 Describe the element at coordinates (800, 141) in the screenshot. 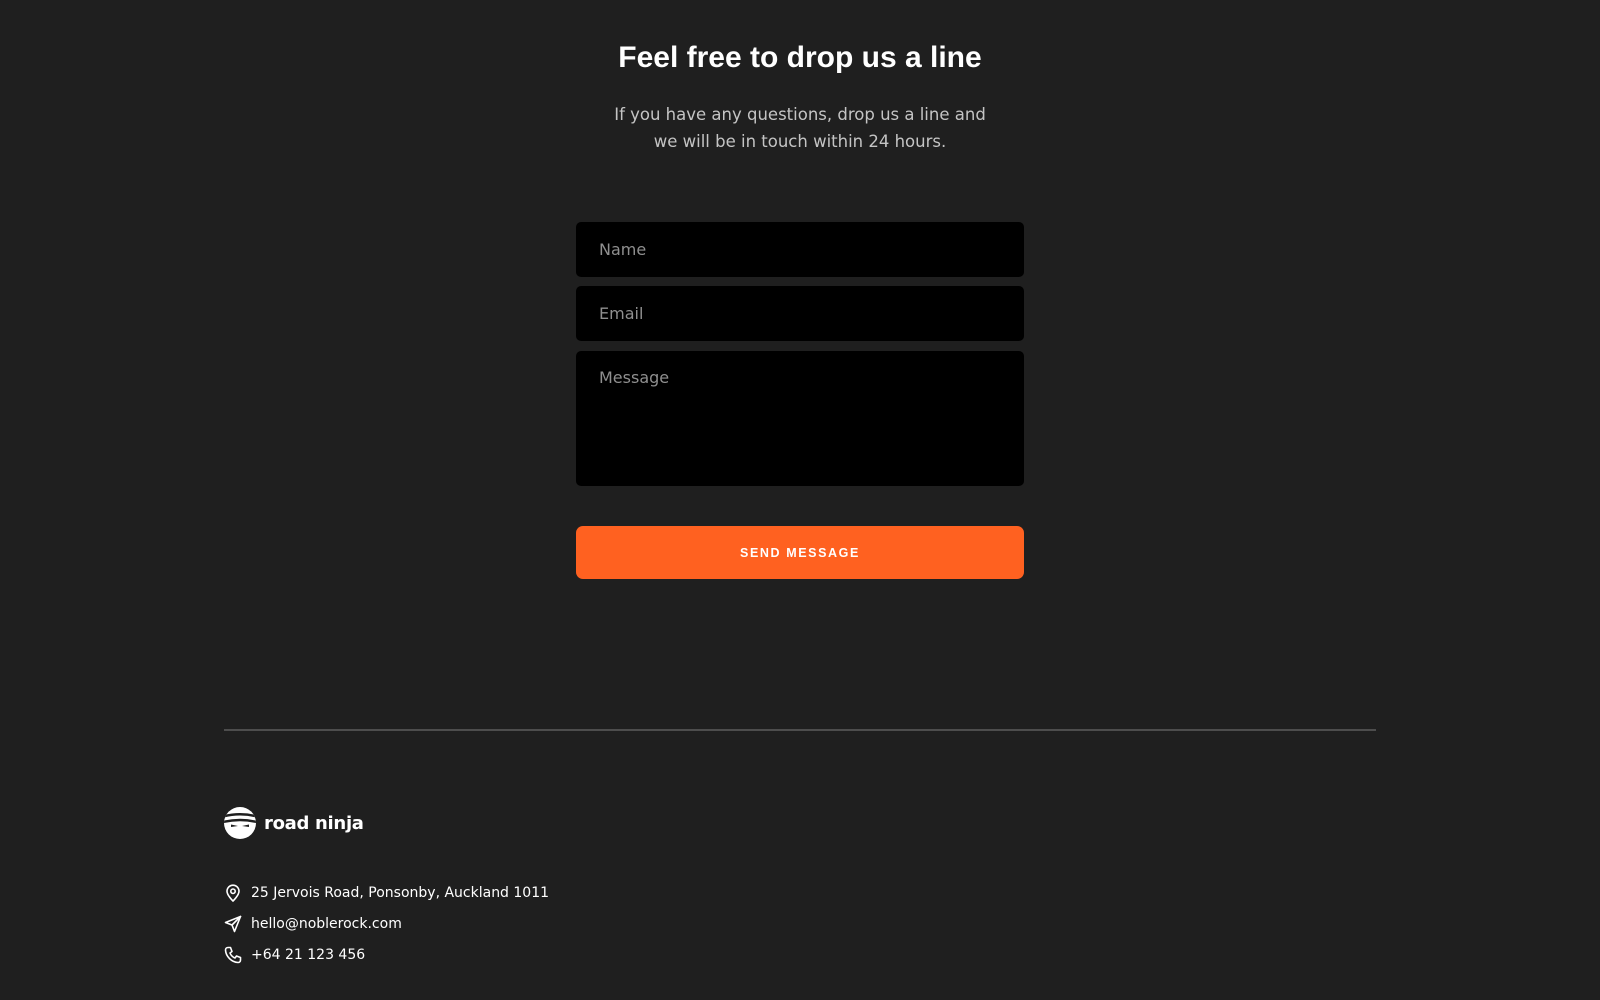

I see `contact-subtitle-line-2: we will be in touch within 24 hours.` at that location.